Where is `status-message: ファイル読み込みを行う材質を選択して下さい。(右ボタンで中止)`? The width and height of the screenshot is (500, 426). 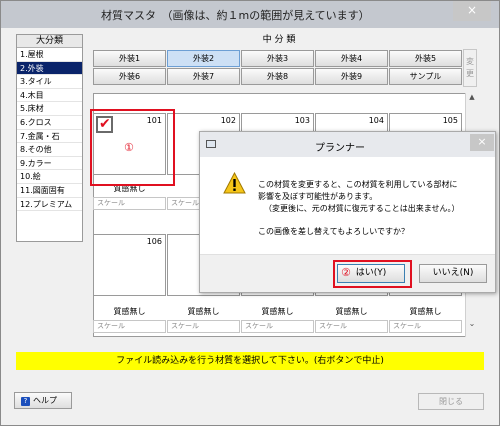
status-message: ファイル読み込みを行う材質を選択して下さい。(右ボタンで中止) is located at coordinates (250, 361).